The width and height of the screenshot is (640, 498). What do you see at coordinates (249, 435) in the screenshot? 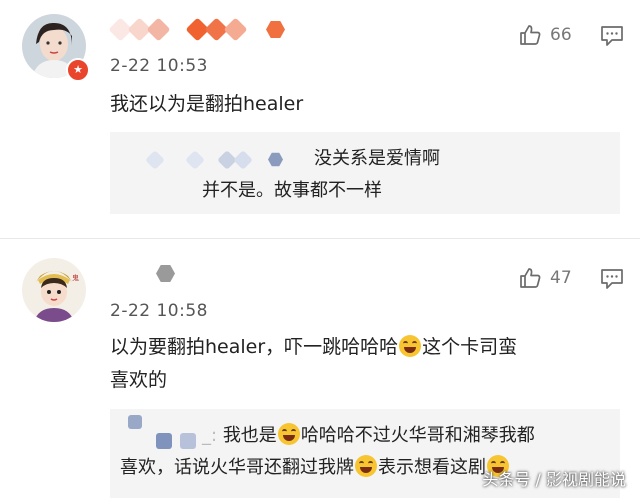
I see `reply-text-part1: 我也是` at bounding box center [249, 435].